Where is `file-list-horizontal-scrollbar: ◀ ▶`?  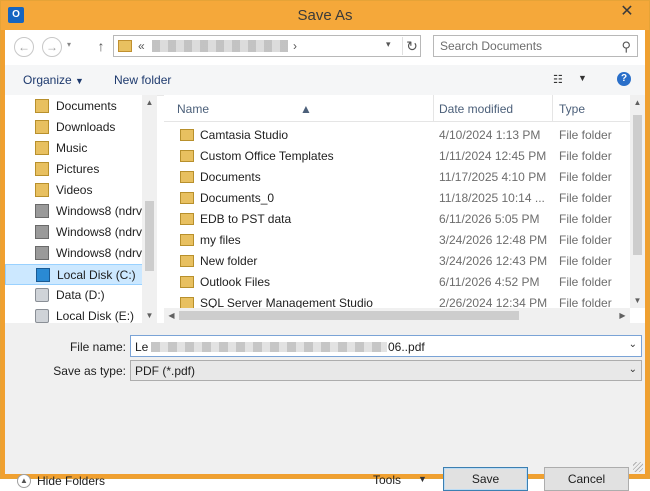
file-list-horizontal-scrollbar: ◀ ▶ is located at coordinates (397, 315).